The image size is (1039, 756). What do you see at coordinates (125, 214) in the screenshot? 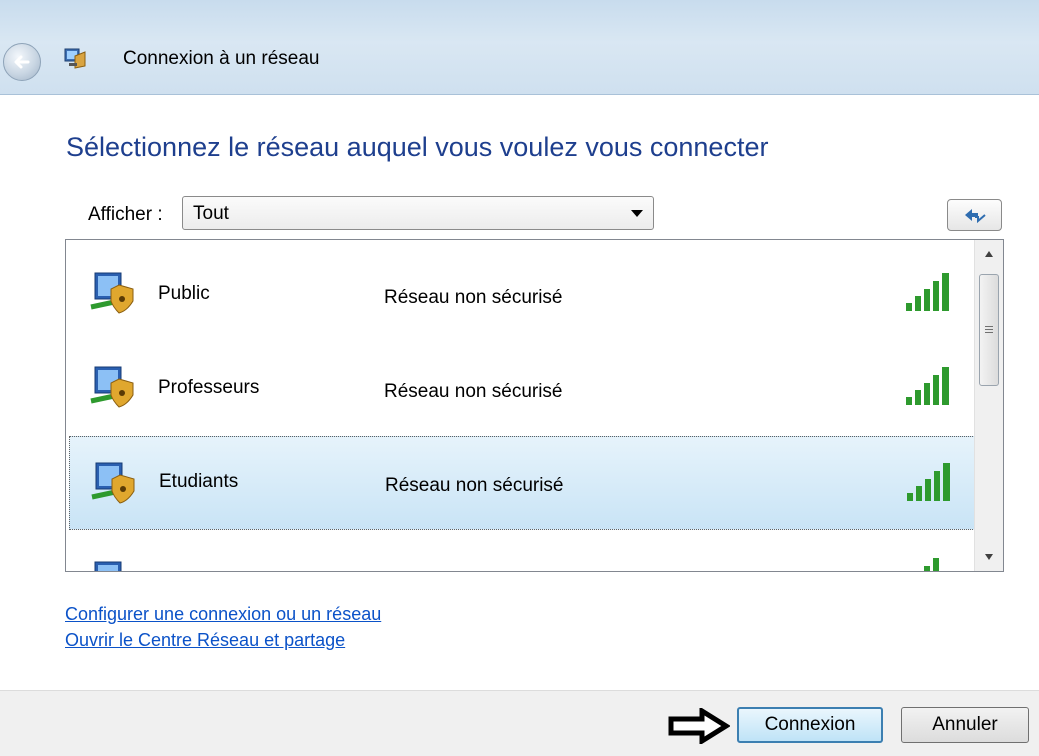
I see `show-filter-label: Afficher :` at bounding box center [125, 214].